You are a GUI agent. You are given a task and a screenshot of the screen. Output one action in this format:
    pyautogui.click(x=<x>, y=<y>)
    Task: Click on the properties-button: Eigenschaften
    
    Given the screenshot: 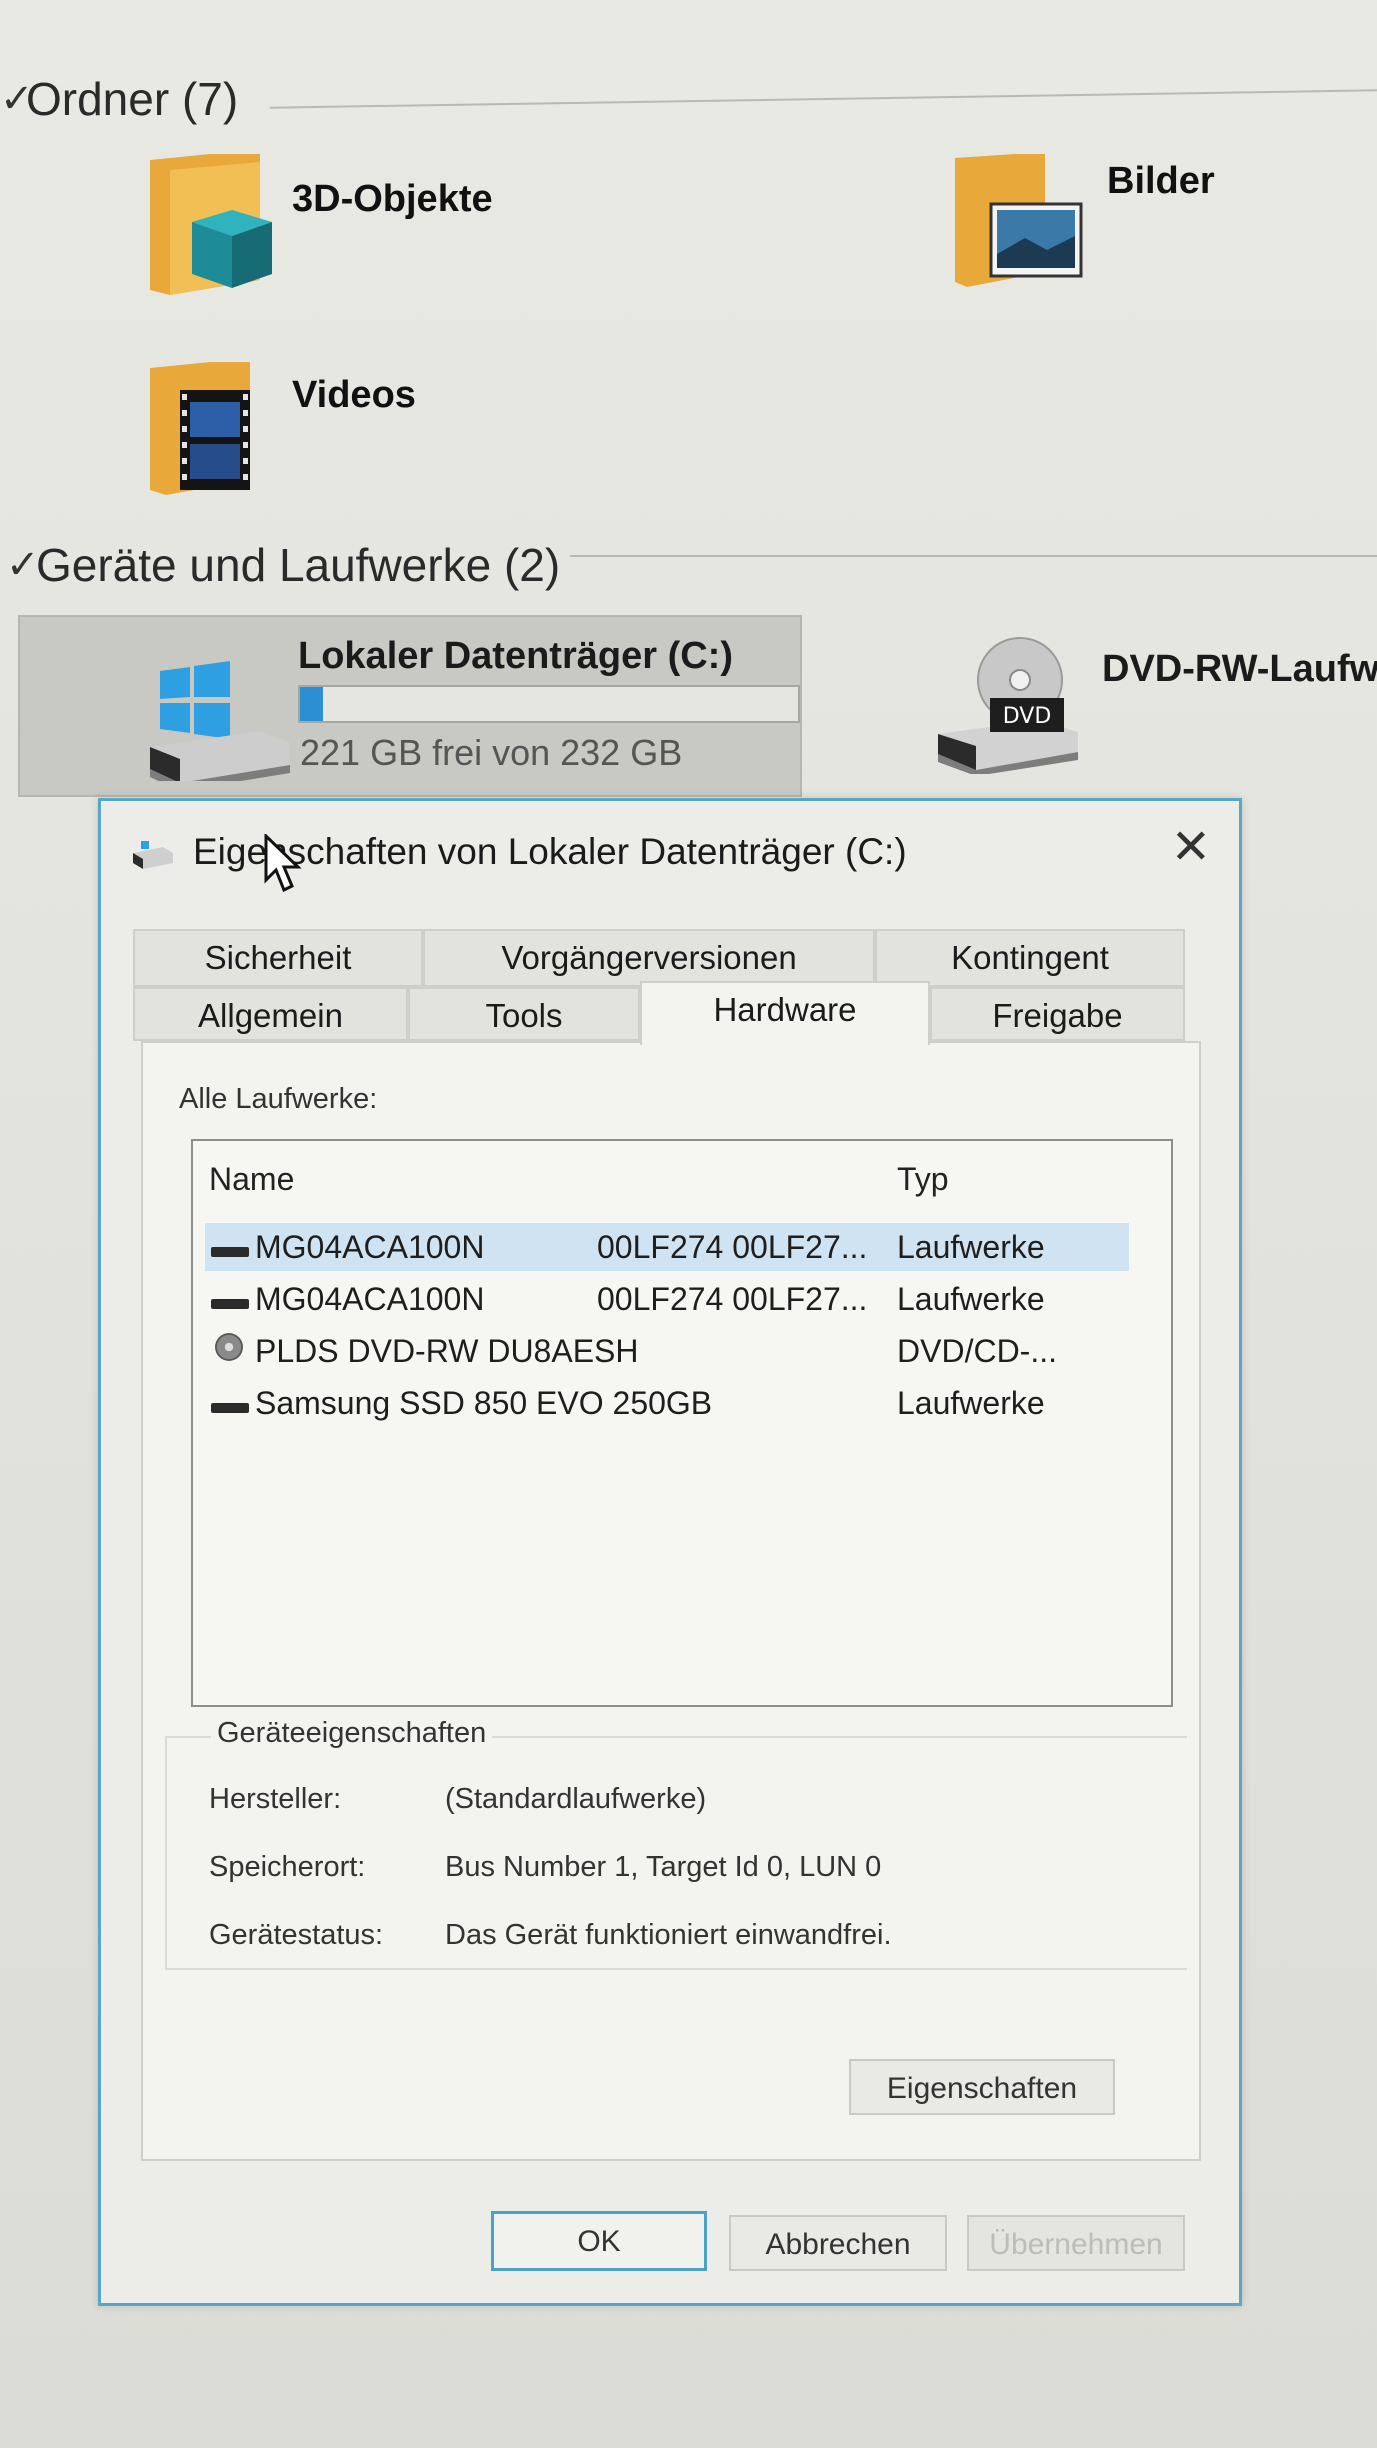 What is the action you would take?
    pyautogui.click(x=982, y=2087)
    